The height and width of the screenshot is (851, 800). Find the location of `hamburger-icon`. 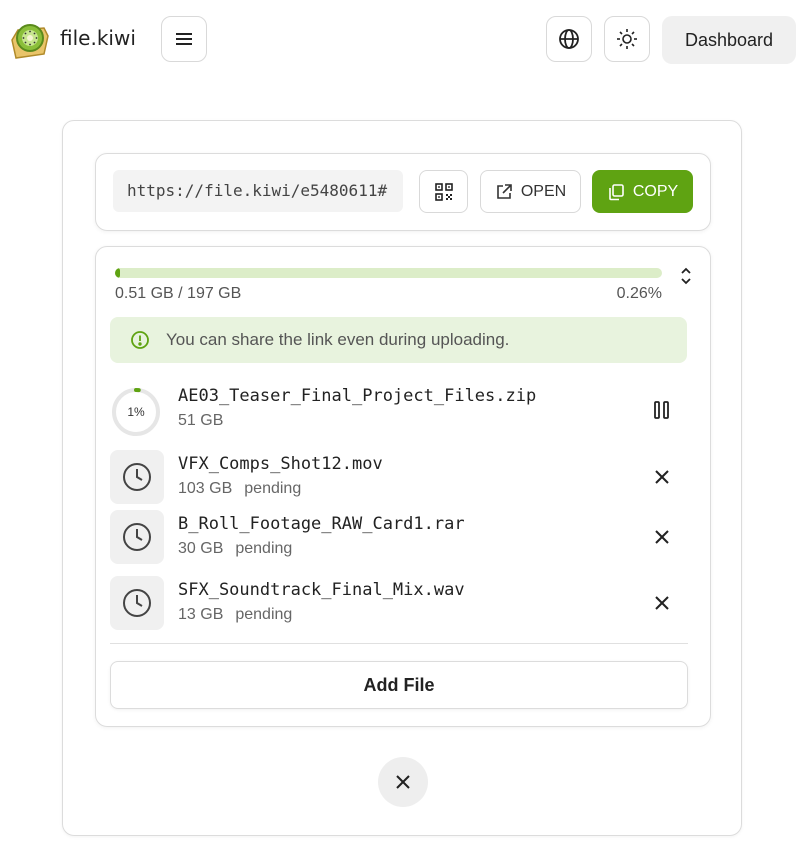

hamburger-icon is located at coordinates (184, 39).